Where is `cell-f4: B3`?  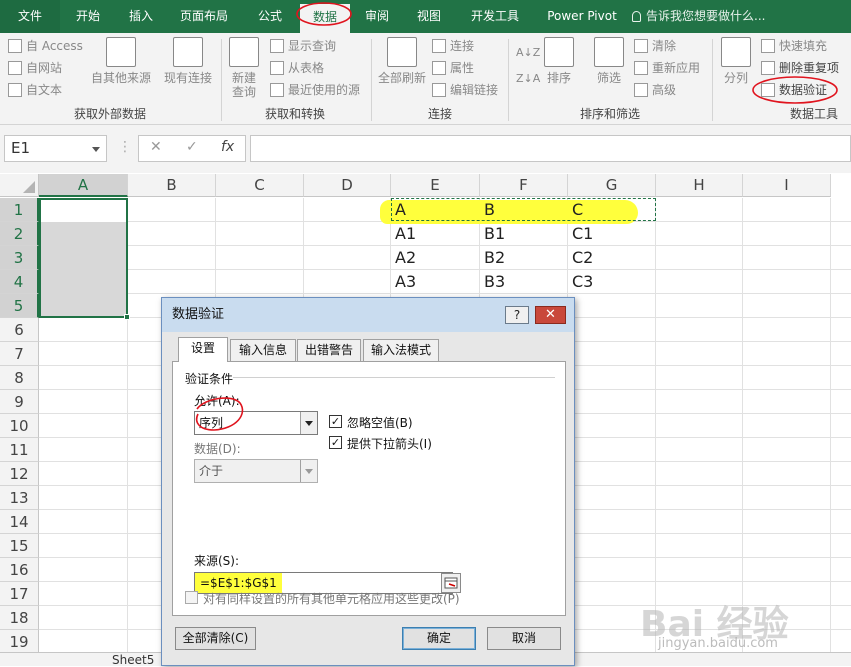 cell-f4: B3 is located at coordinates (524, 282).